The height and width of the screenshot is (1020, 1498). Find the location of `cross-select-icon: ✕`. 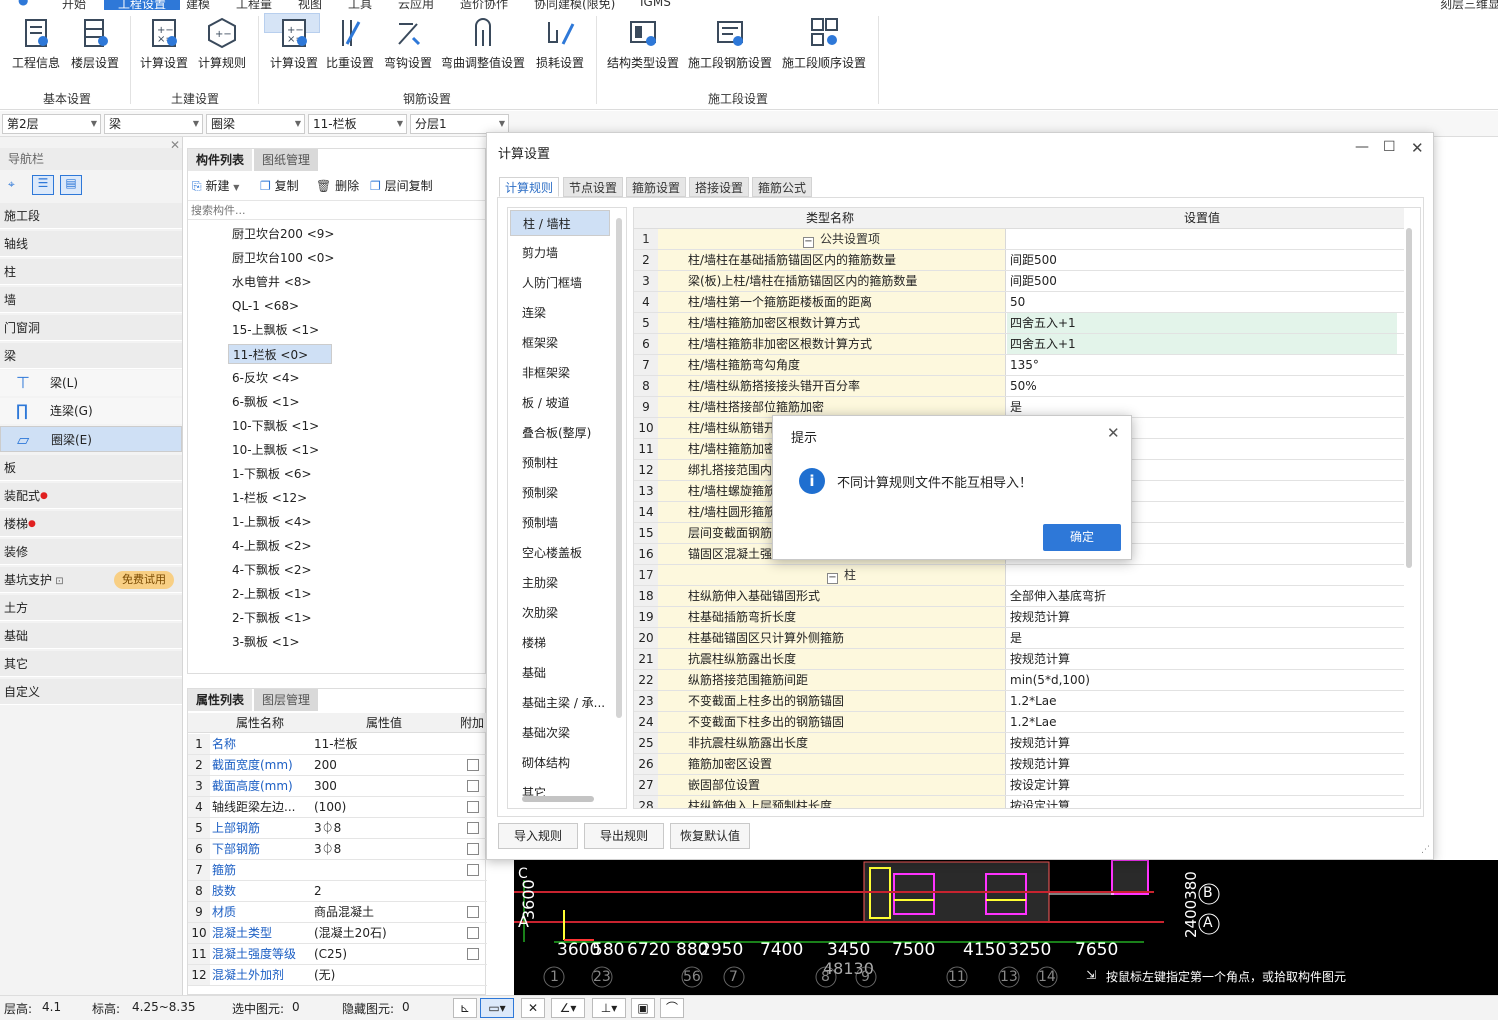

cross-select-icon: ✕ is located at coordinates (533, 1008).